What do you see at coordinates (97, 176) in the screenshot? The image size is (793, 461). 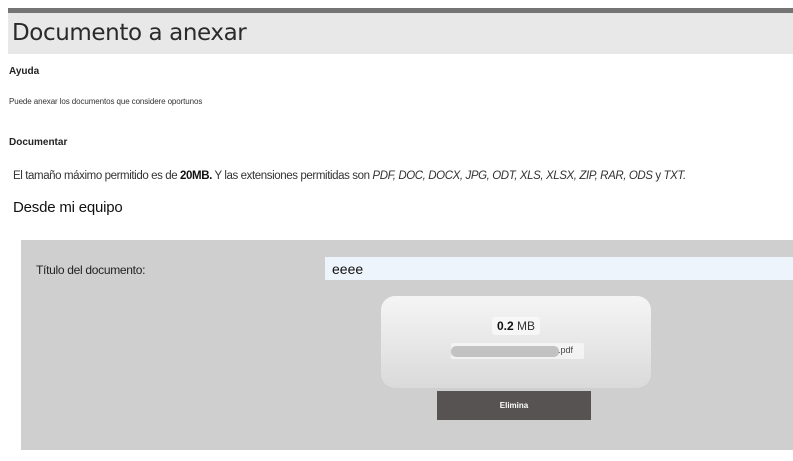 I see `limits-prefix: El tamaño máximo permitido es de` at bounding box center [97, 176].